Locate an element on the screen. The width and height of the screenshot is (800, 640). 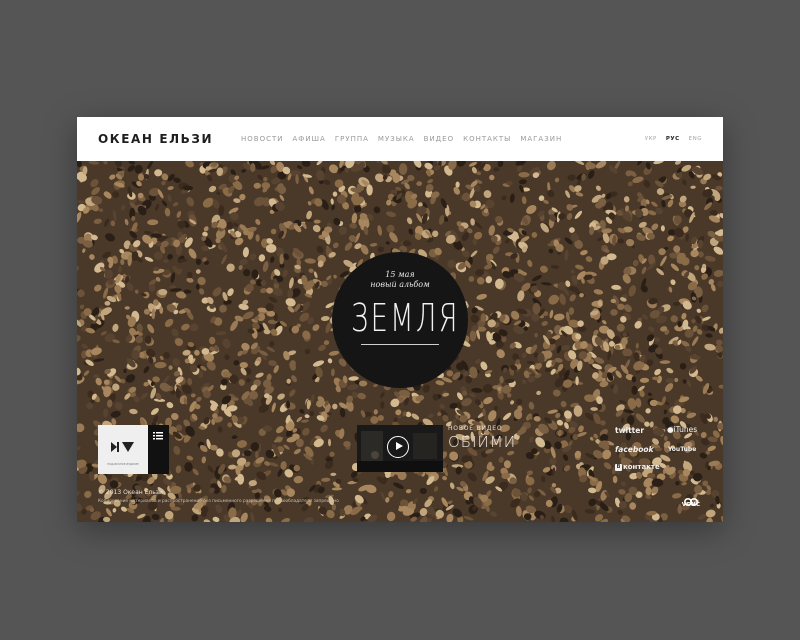
lang-rus: РУС is located at coordinates (673, 139).